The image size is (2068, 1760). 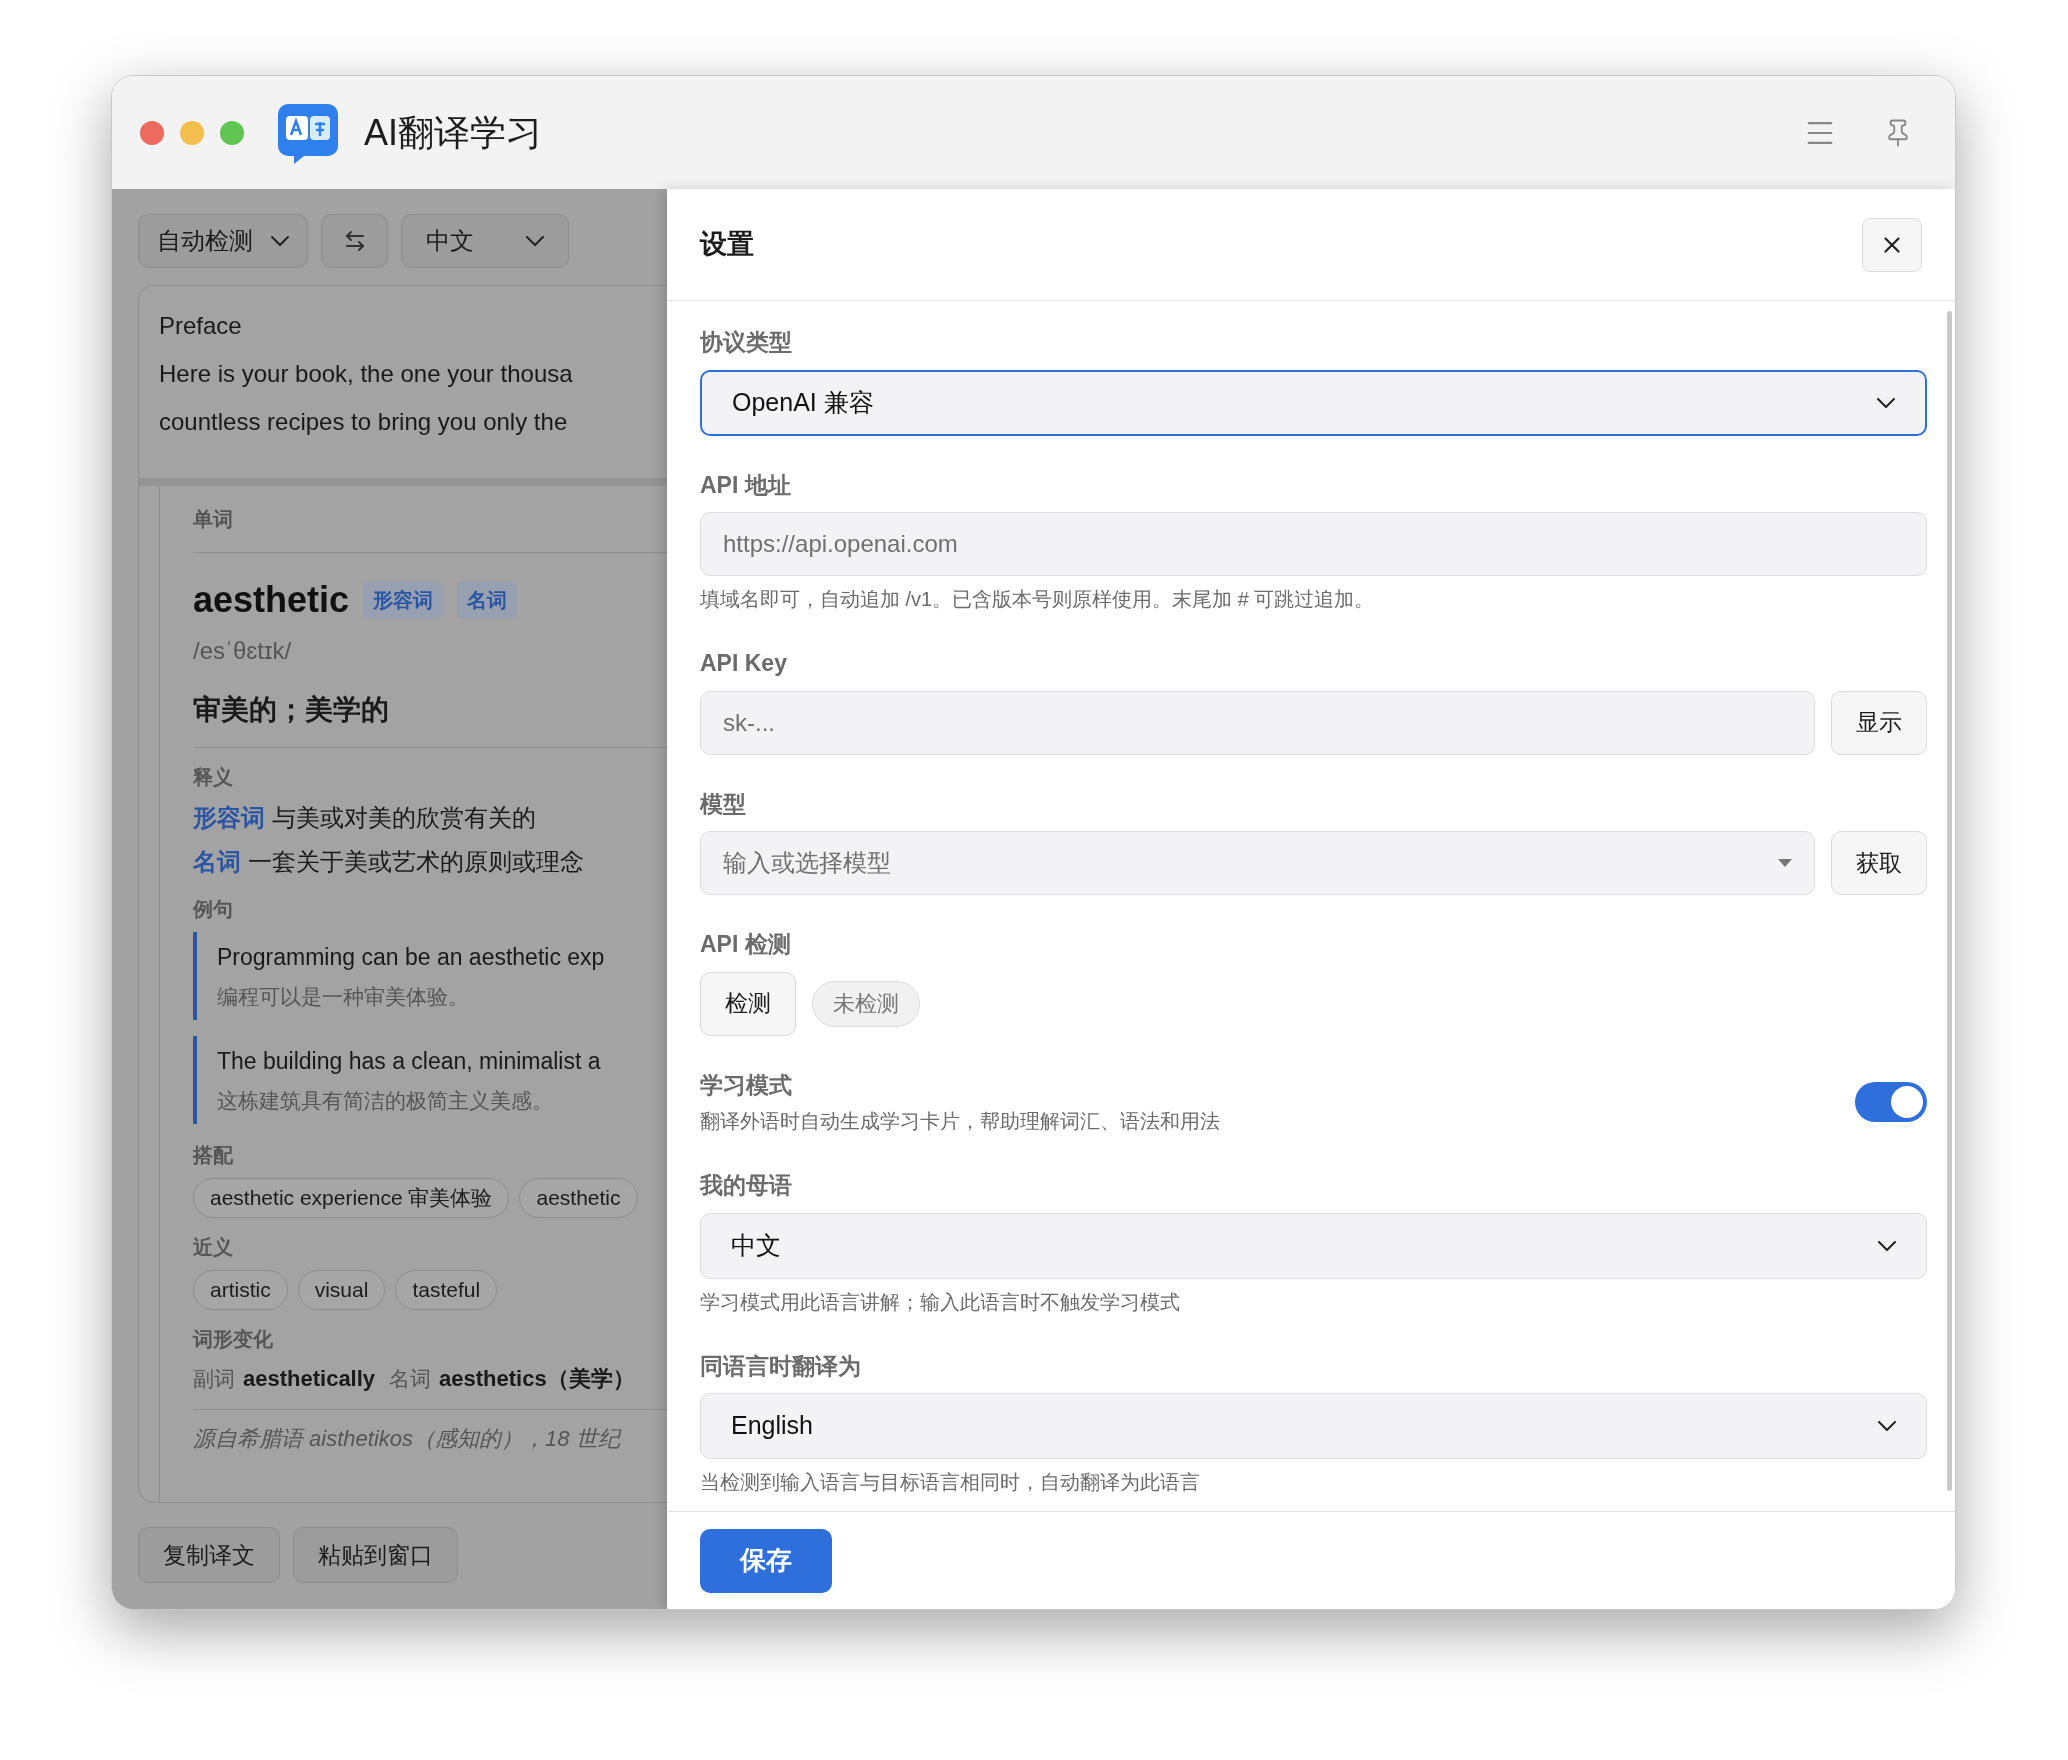 I want to click on tag-chip: aesthetic, so click(x=578, y=1198).